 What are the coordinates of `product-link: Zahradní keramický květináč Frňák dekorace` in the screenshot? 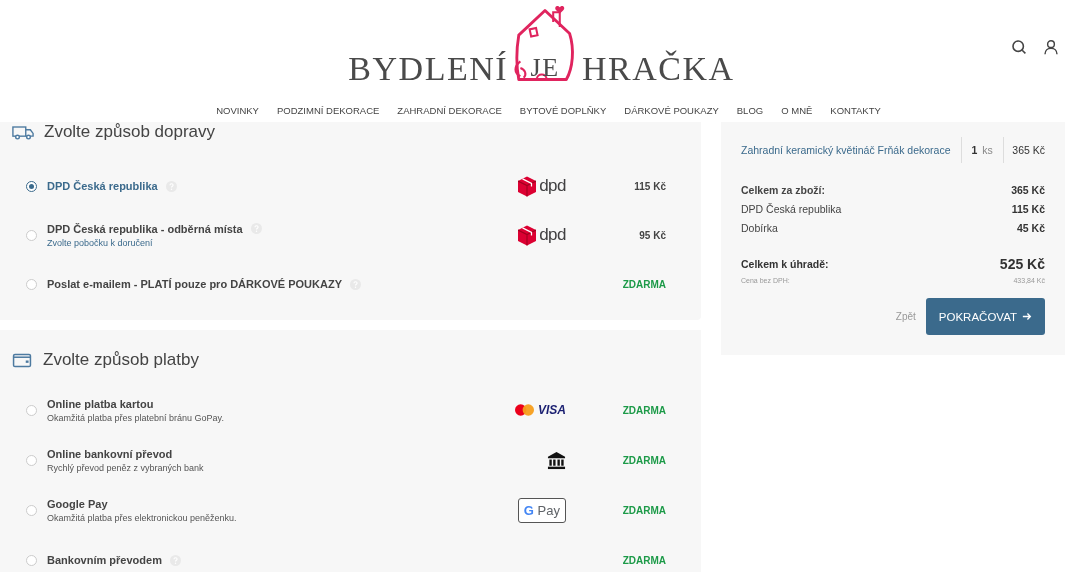 It's located at (851, 150).